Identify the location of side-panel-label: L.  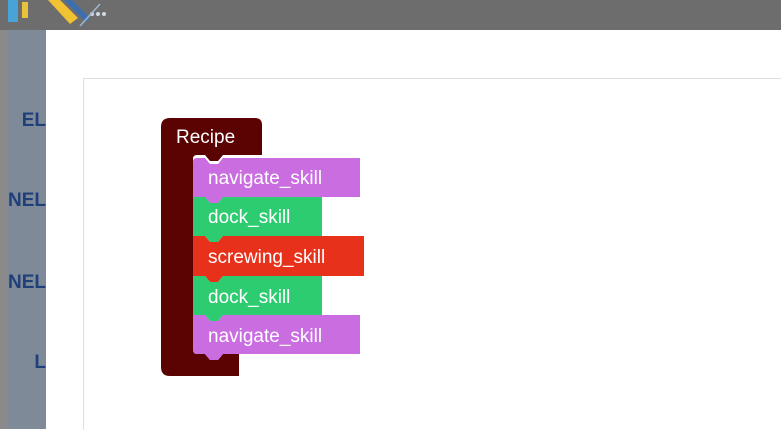
(40, 362).